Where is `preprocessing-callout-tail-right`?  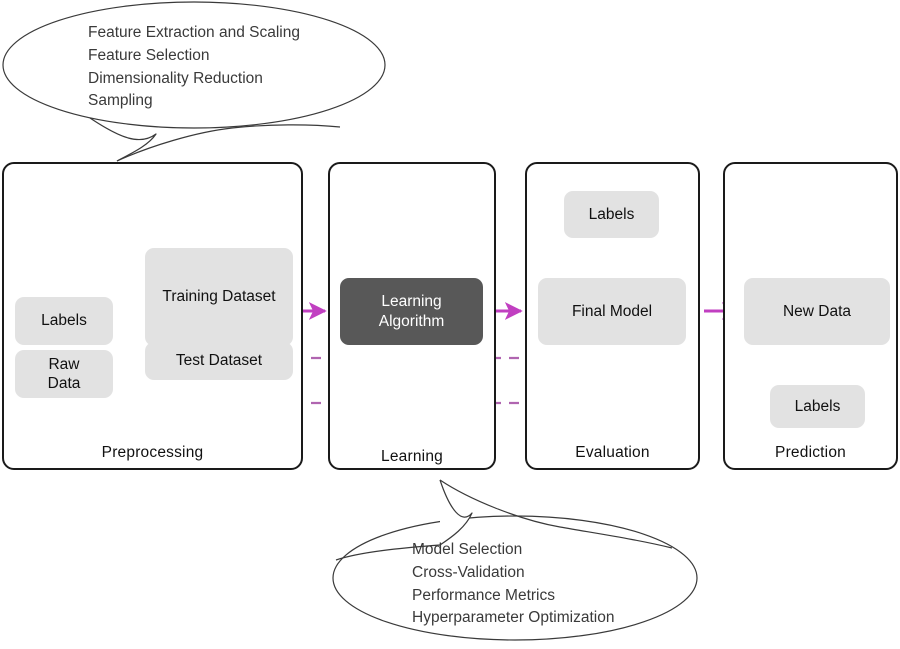
preprocessing-callout-tail-right is located at coordinates (228, 143).